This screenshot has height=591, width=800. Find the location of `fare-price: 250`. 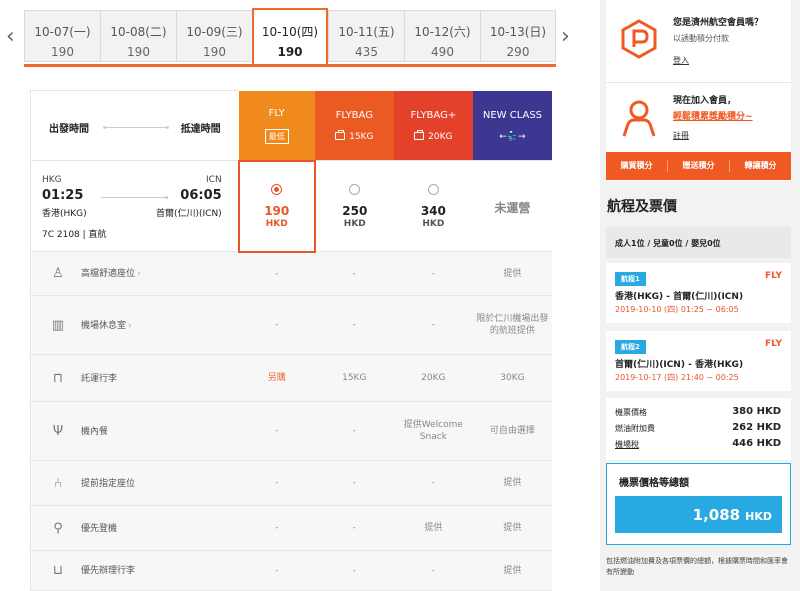

fare-price: 250 is located at coordinates (355, 210).